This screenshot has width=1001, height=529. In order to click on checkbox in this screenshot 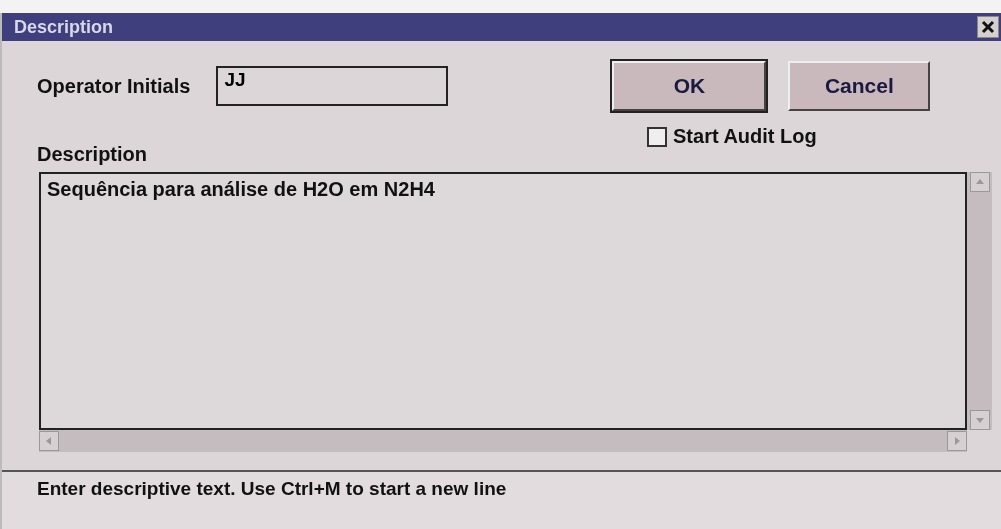, I will do `click(657, 136)`.